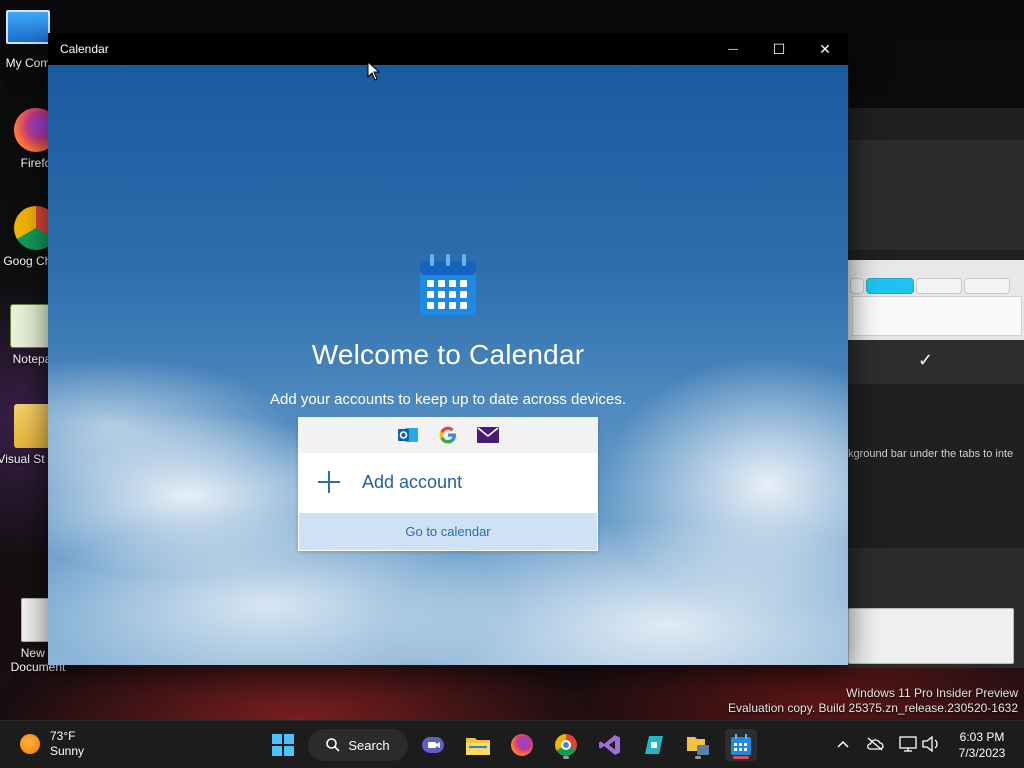 The width and height of the screenshot is (1024, 768). What do you see at coordinates (32, 359) in the screenshot?
I see `desktop-icon-label: Notepa` at bounding box center [32, 359].